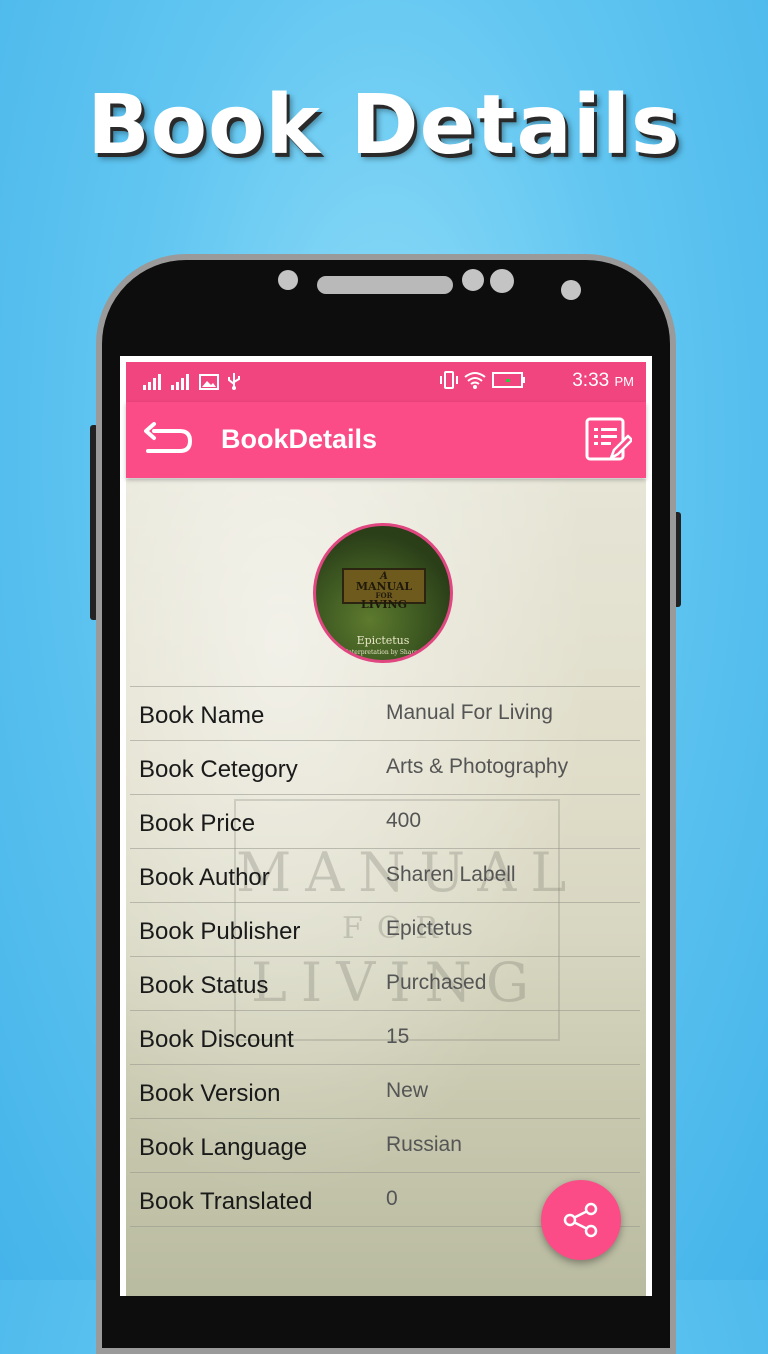  What do you see at coordinates (404, 820) in the screenshot?
I see `detail-value: 400` at bounding box center [404, 820].